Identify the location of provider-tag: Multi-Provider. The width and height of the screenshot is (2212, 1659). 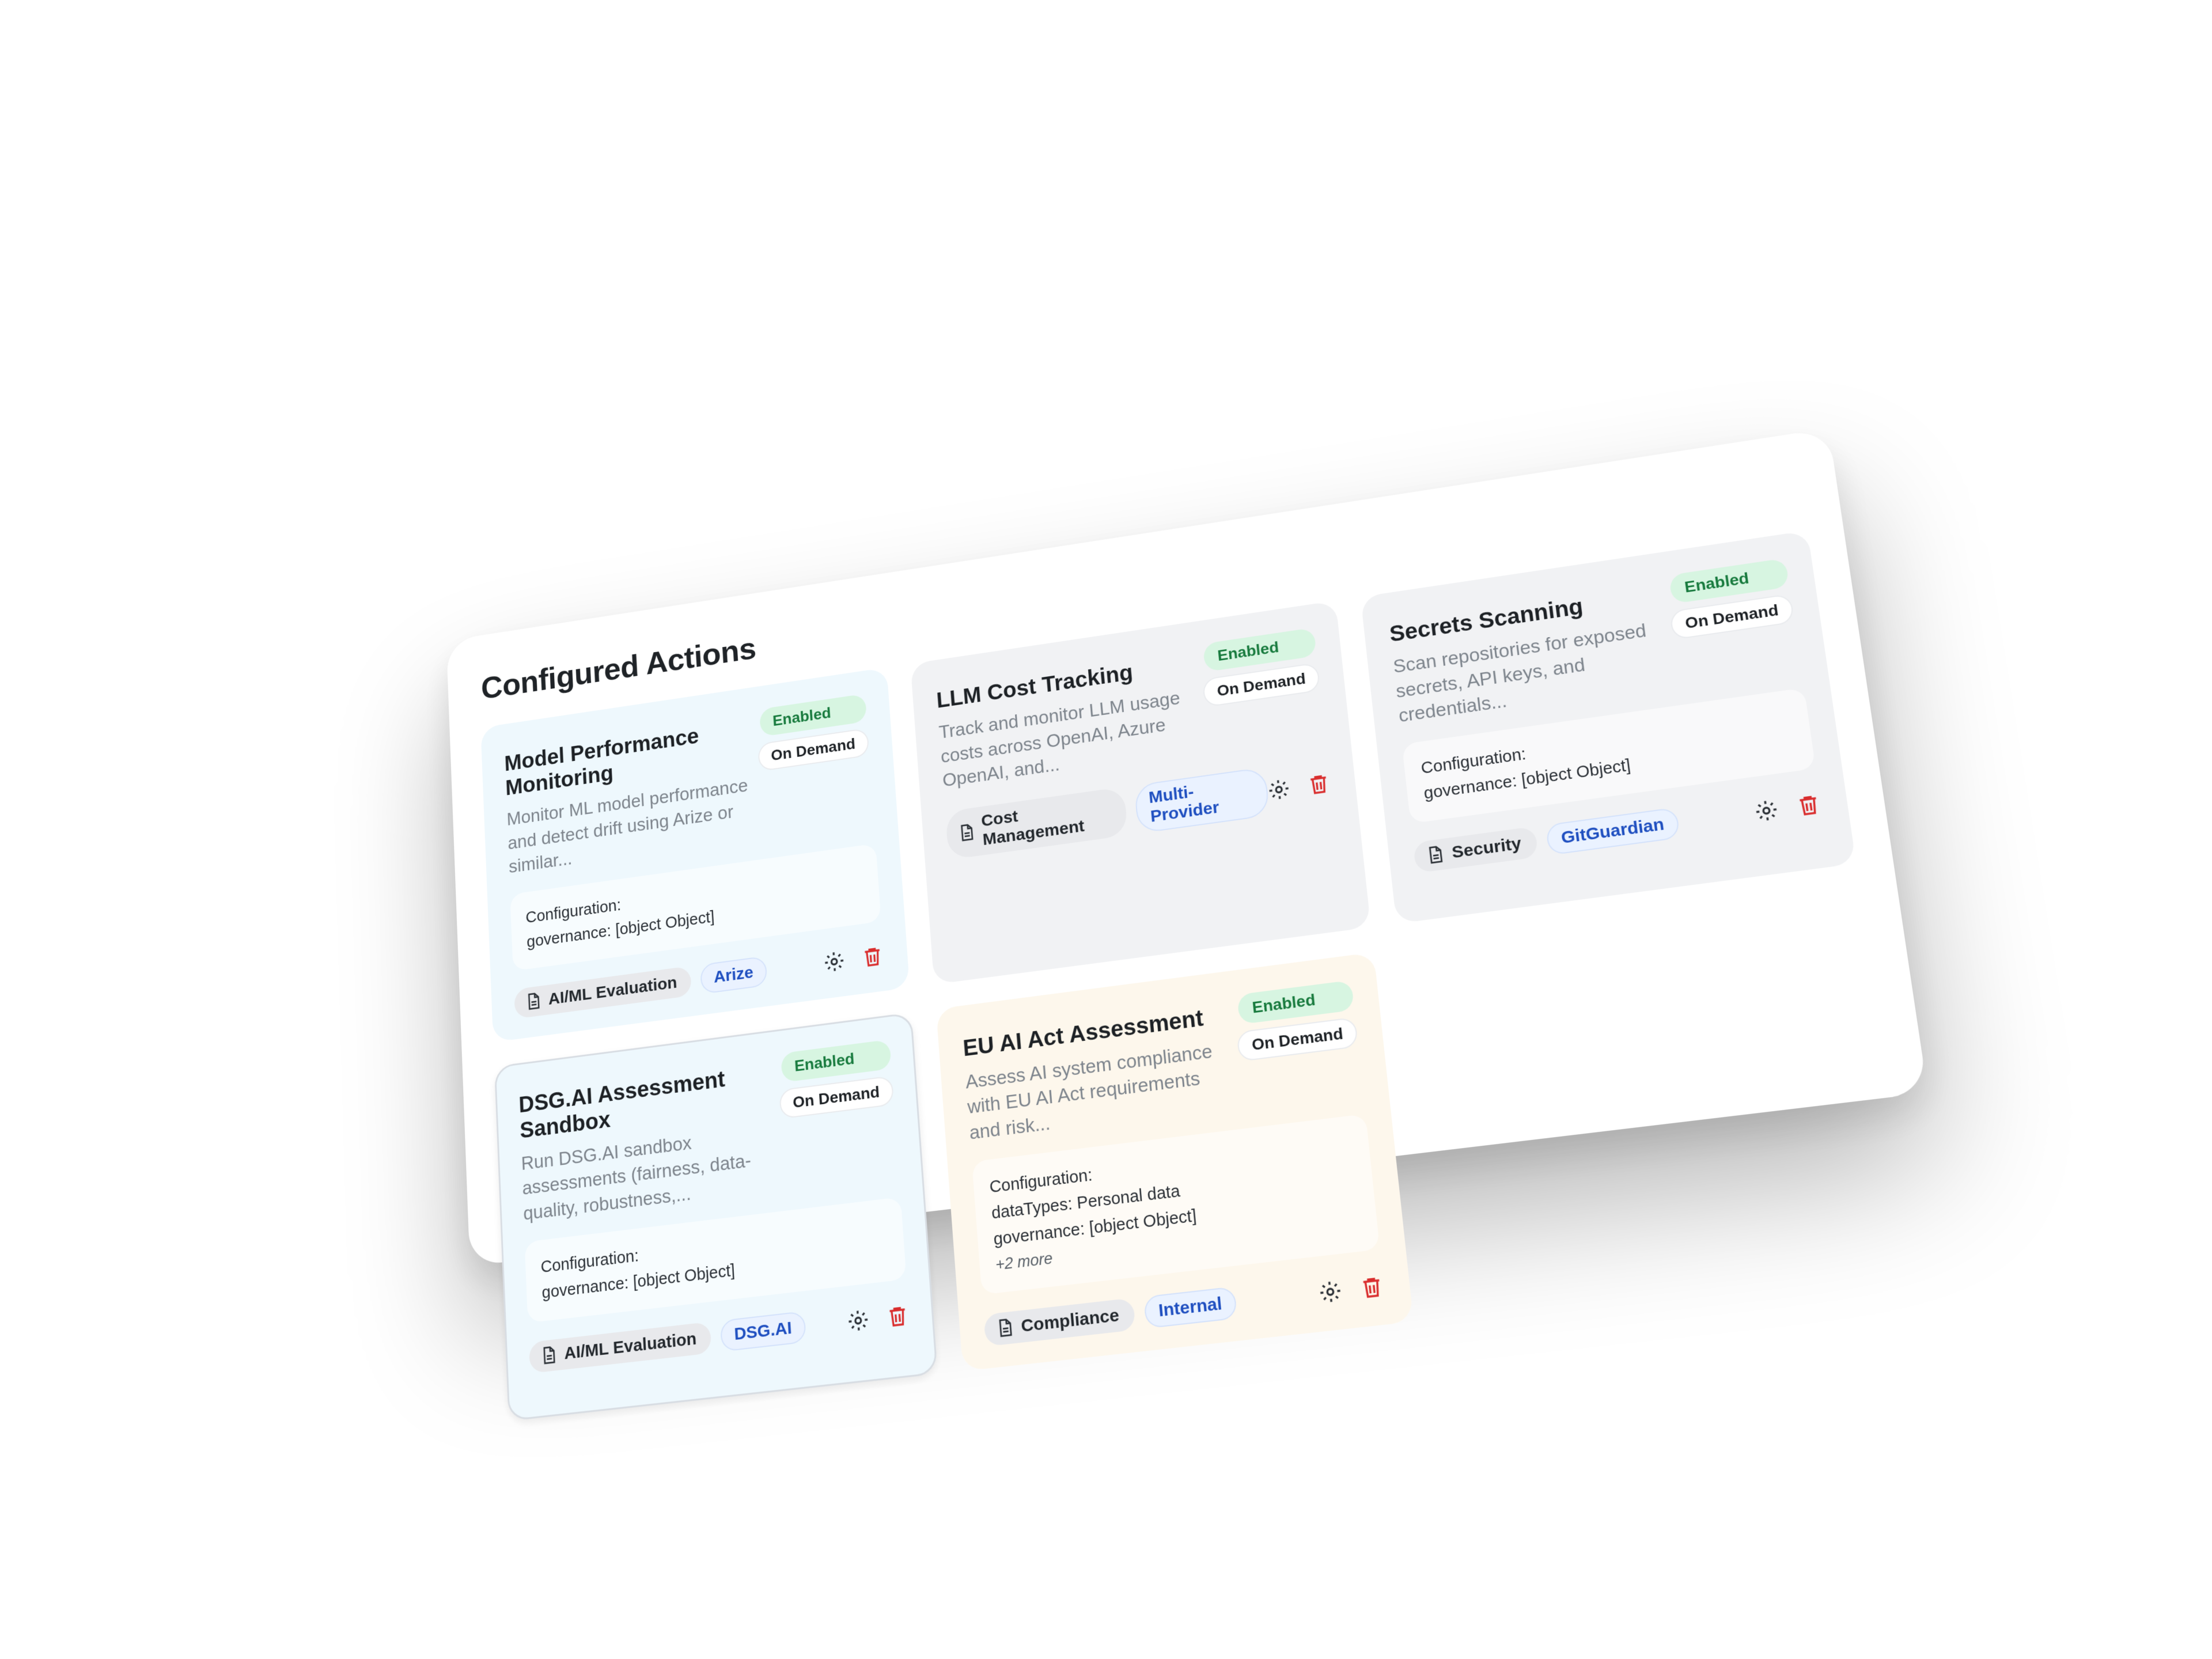
(1202, 800).